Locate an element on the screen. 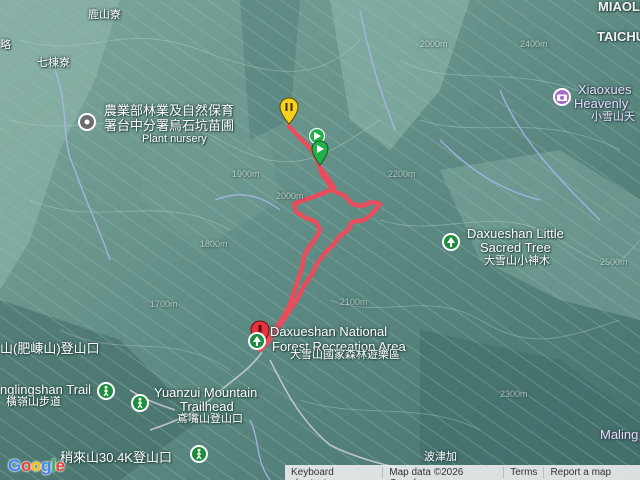  elevation-label: 2400m is located at coordinates (534, 44).